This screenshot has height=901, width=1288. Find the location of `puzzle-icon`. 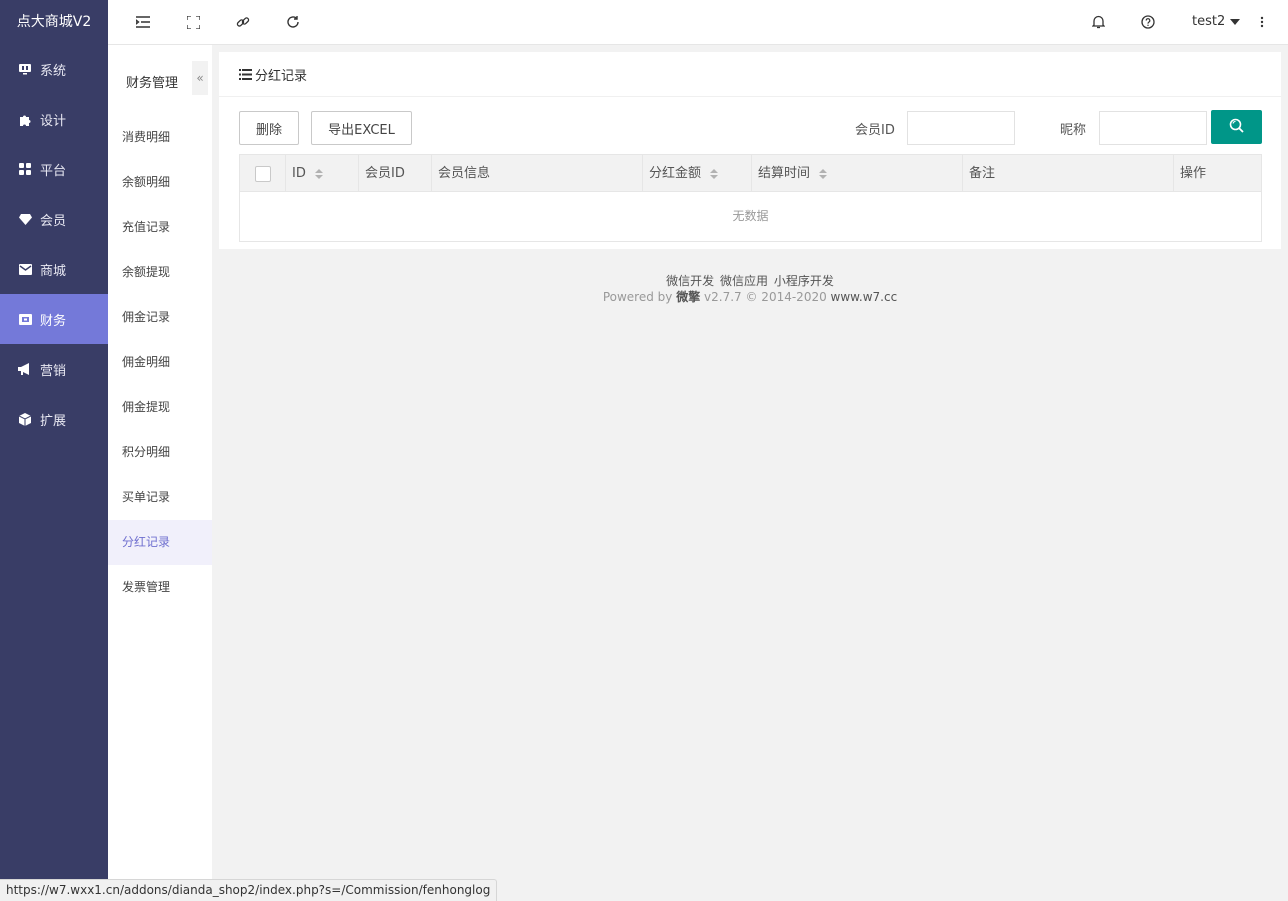

puzzle-icon is located at coordinates (25, 119).